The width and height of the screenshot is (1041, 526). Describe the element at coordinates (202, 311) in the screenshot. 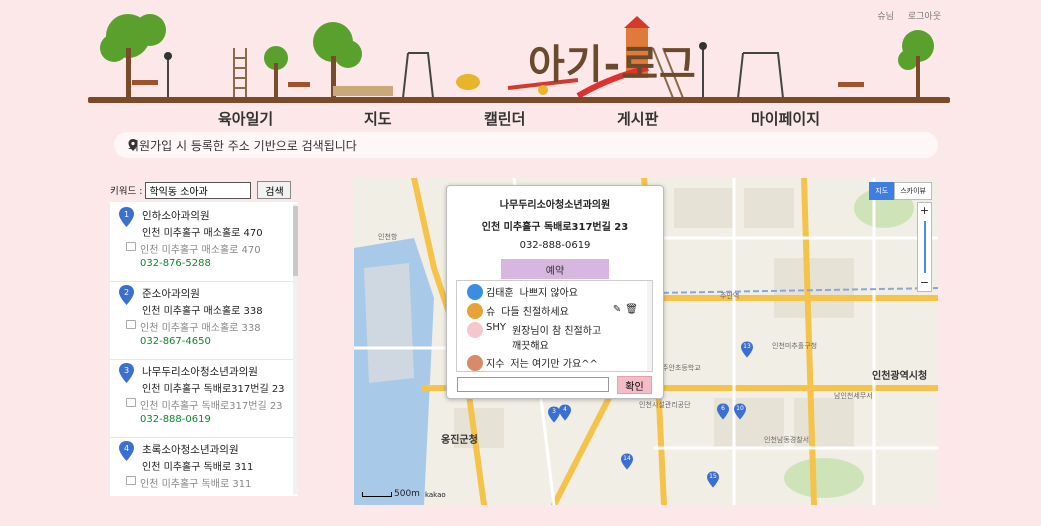

I see `result-road-address: 인천 미추홀구 매소홀로 338` at that location.